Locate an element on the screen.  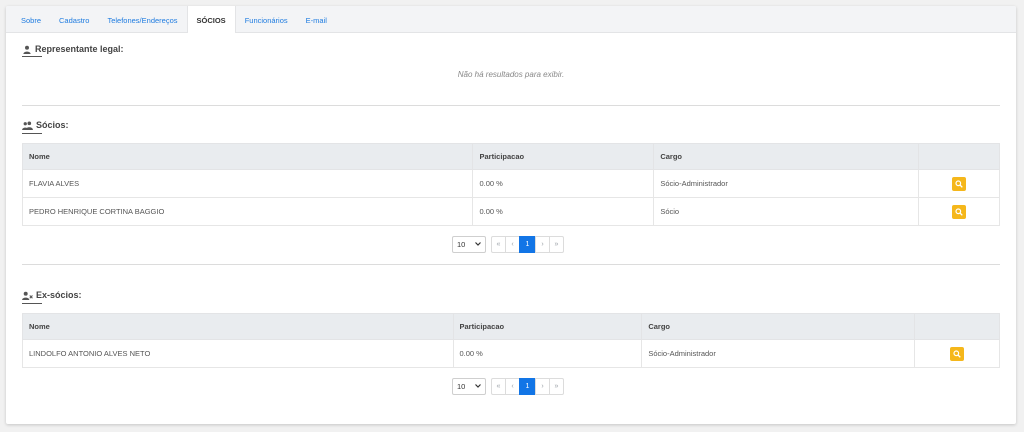
ex-socios-pagination: 10 « ‹ 1 › » is located at coordinates (508, 386).